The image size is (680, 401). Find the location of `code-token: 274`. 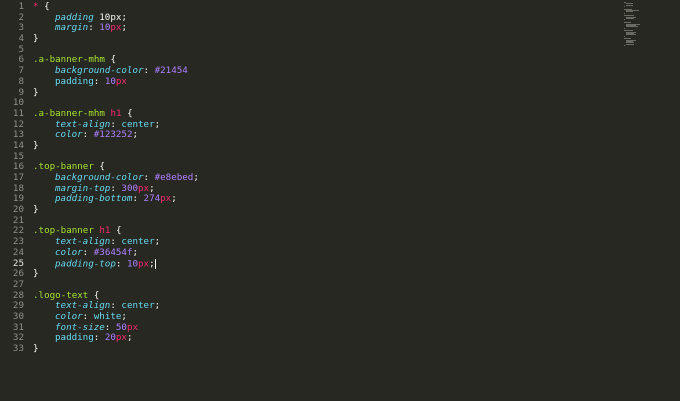

code-token: 274 is located at coordinates (152, 199).